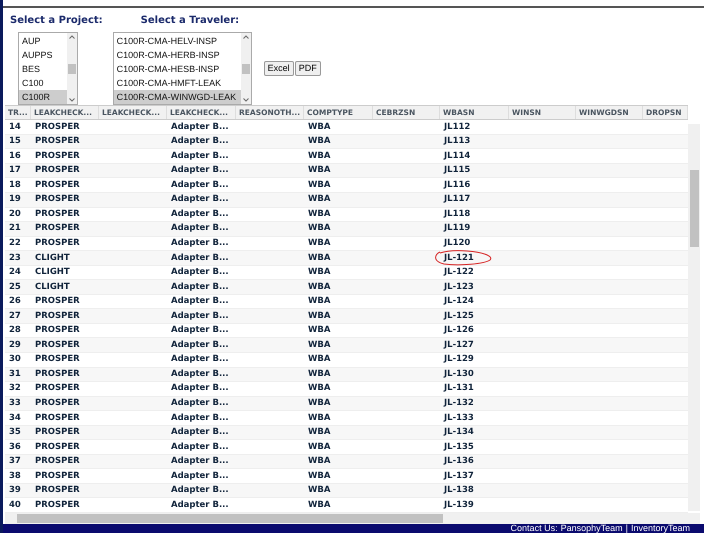  Describe the element at coordinates (52, 272) in the screenshot. I see `table-cell: CLIGHT` at that location.